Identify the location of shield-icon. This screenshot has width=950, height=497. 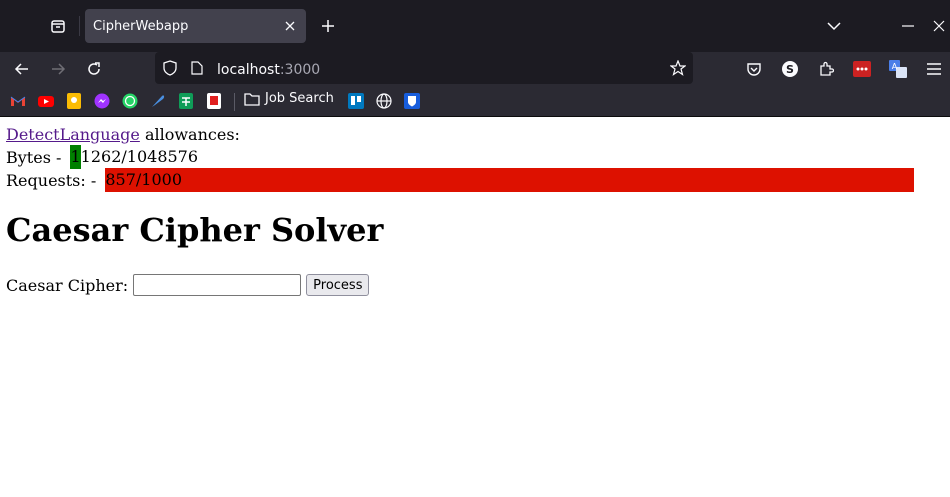
(172, 68).